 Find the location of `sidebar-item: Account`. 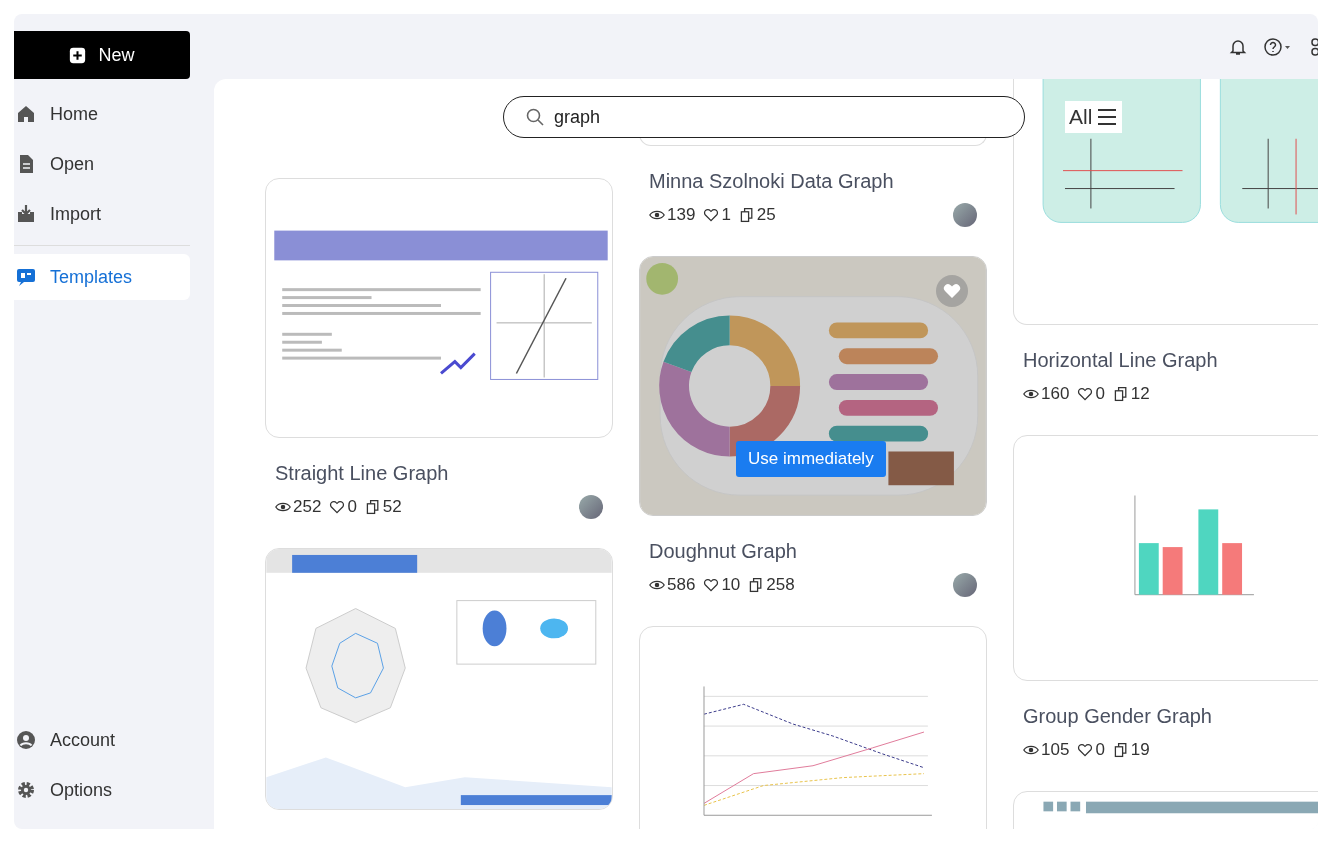

sidebar-item: Account is located at coordinates (102, 740).